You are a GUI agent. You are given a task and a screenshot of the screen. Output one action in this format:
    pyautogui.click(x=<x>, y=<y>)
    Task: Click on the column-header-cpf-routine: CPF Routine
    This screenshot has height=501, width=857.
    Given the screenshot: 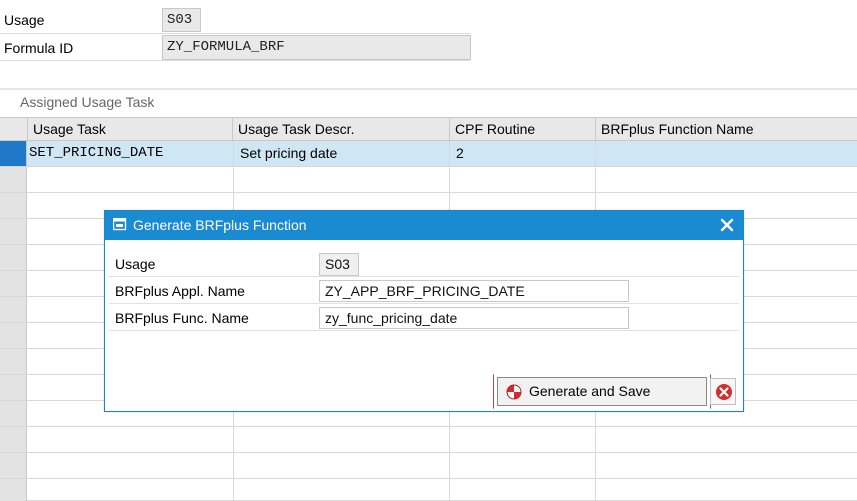 What is the action you would take?
    pyautogui.click(x=522, y=129)
    